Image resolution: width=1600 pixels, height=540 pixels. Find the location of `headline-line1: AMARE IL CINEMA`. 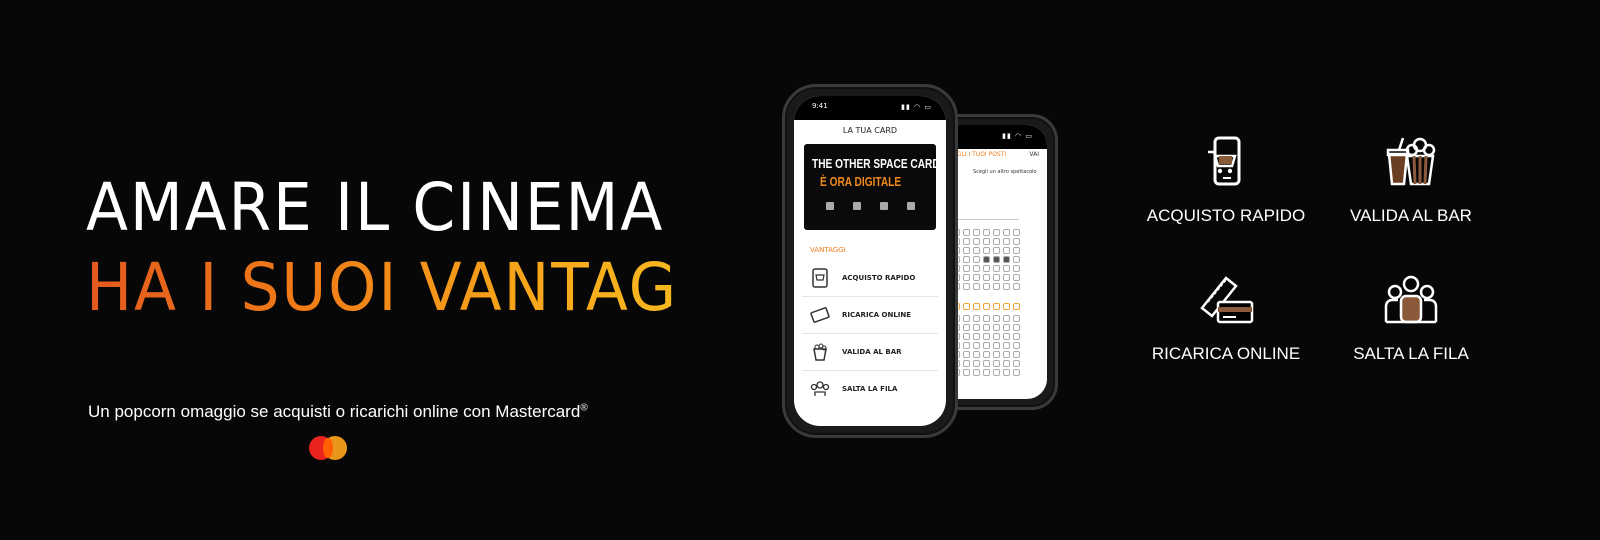

headline-line1: AMARE IL CINEMA is located at coordinates (375, 207).